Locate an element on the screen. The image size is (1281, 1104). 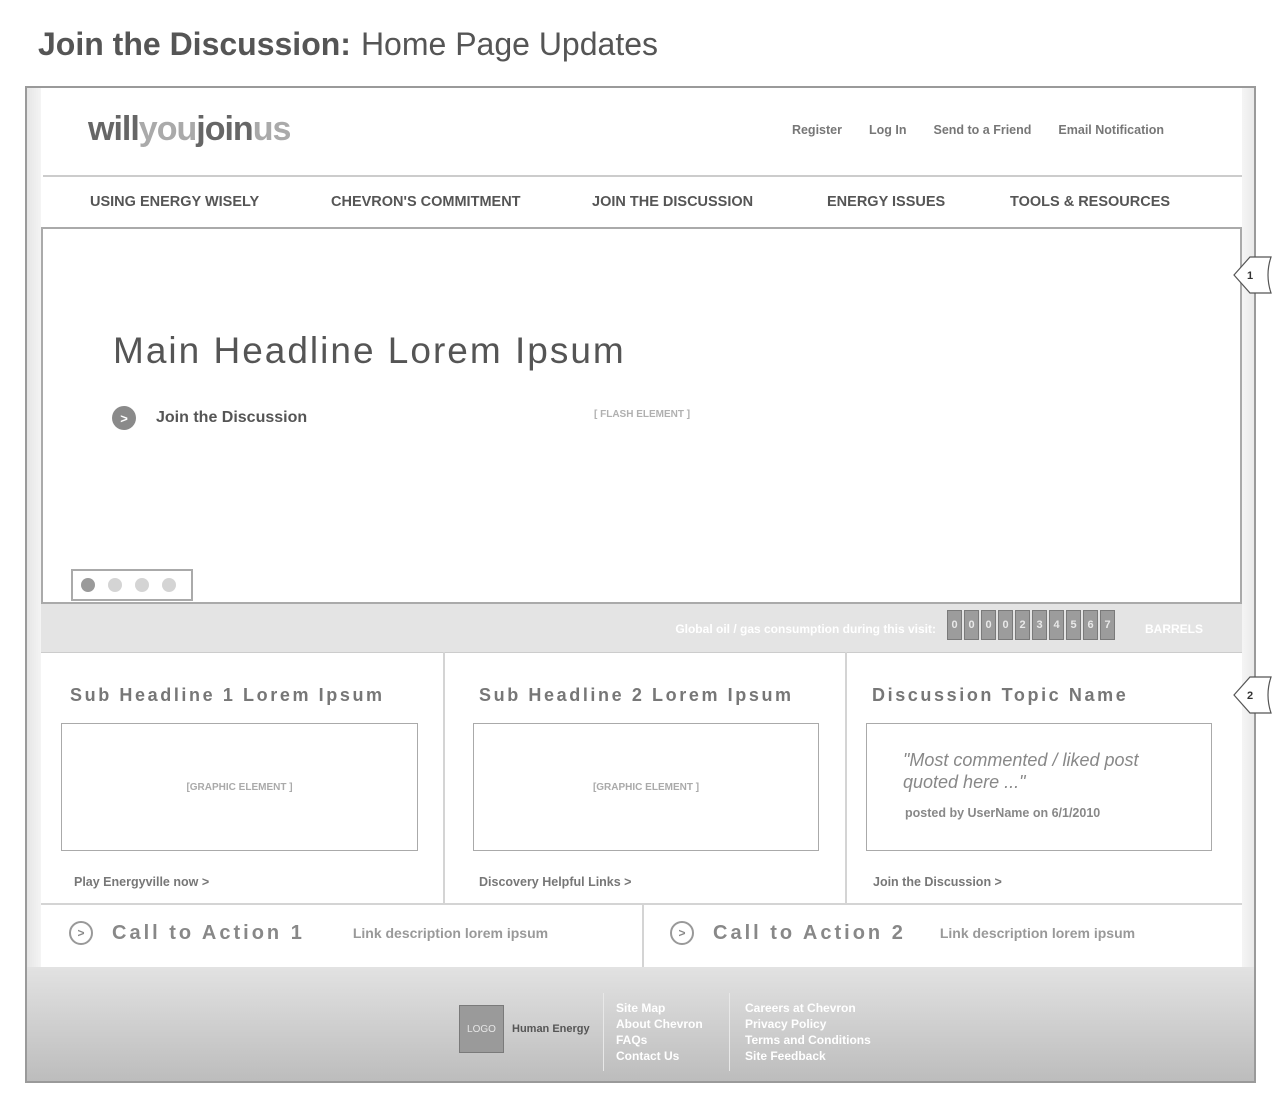
nav-item-chevrons-commitment: CHEVRON'S COMMITMENT is located at coordinates (426, 202).